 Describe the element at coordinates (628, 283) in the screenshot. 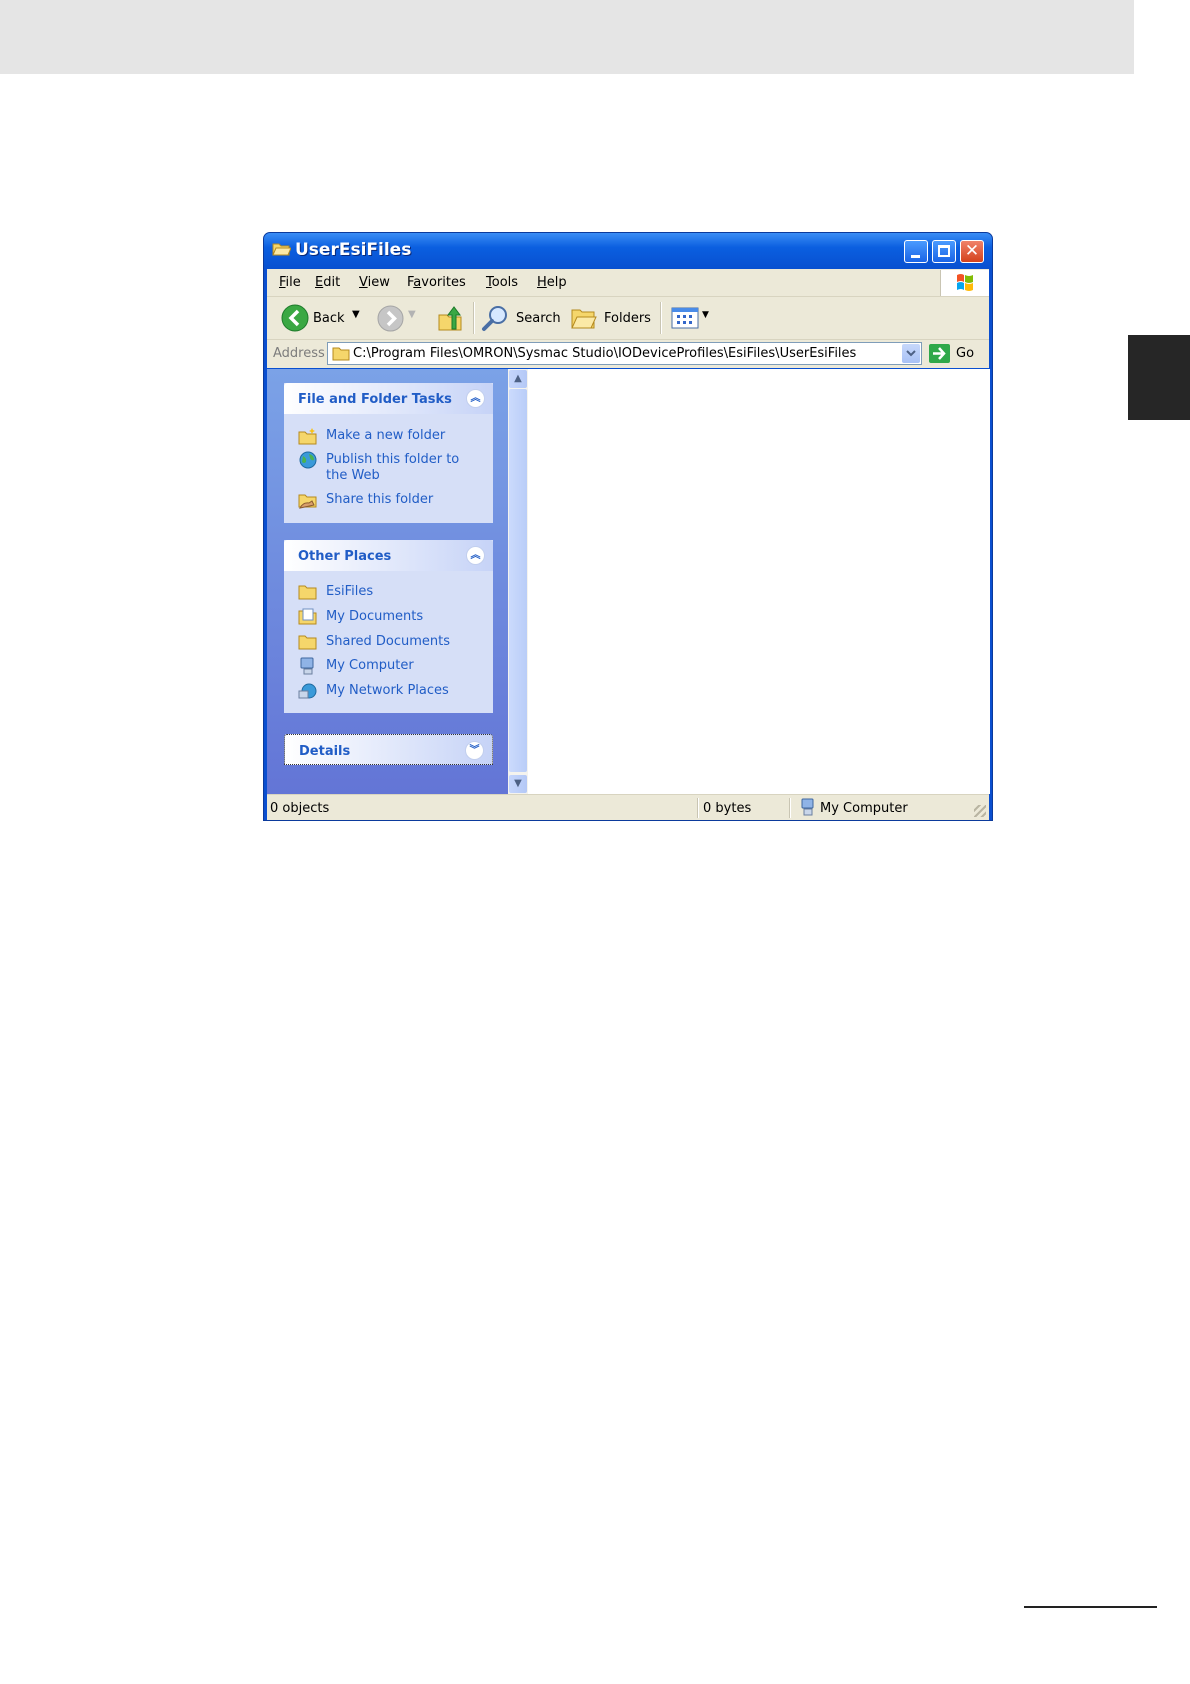

I see `menu-bar: File Edit View Favorites Tools Help` at that location.